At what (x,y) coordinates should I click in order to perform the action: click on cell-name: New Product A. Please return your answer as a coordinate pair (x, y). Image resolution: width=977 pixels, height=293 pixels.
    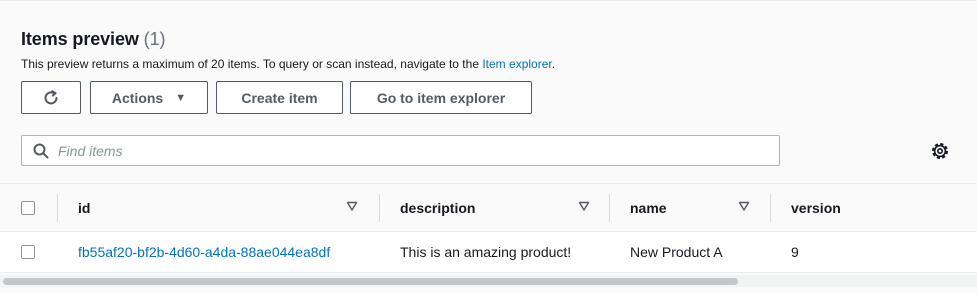
    Looking at the image, I should click on (676, 252).